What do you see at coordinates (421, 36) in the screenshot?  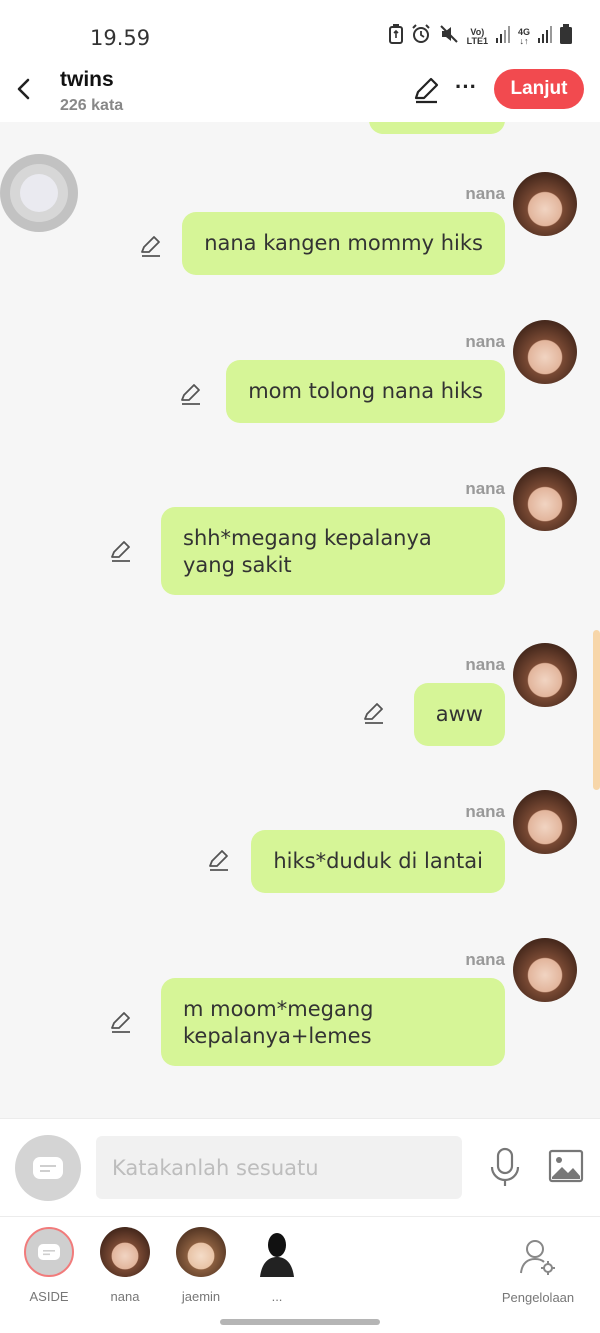 I see `alarm-icon` at bounding box center [421, 36].